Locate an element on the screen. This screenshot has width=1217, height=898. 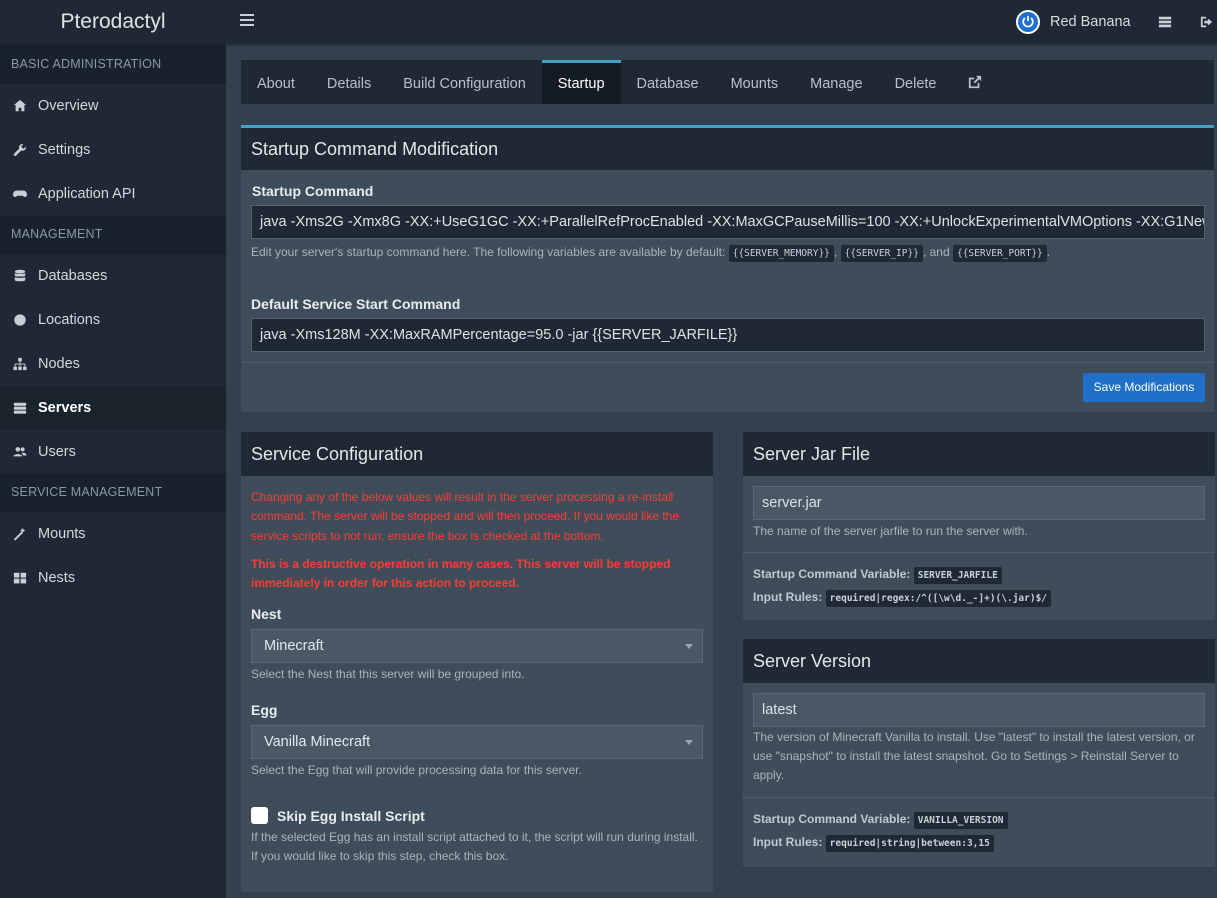
sidebar-item-label: Nodes is located at coordinates (59, 364).